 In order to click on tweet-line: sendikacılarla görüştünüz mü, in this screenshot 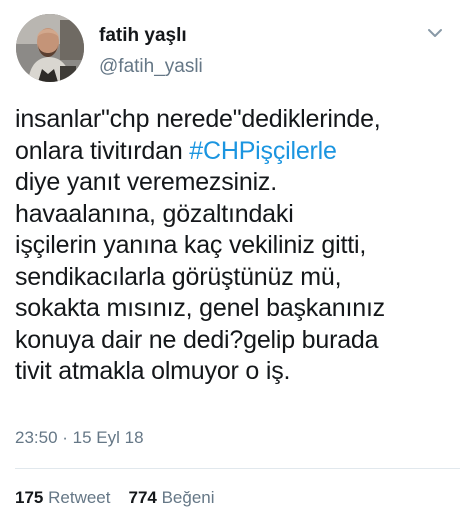, I will do `click(178, 276)`.